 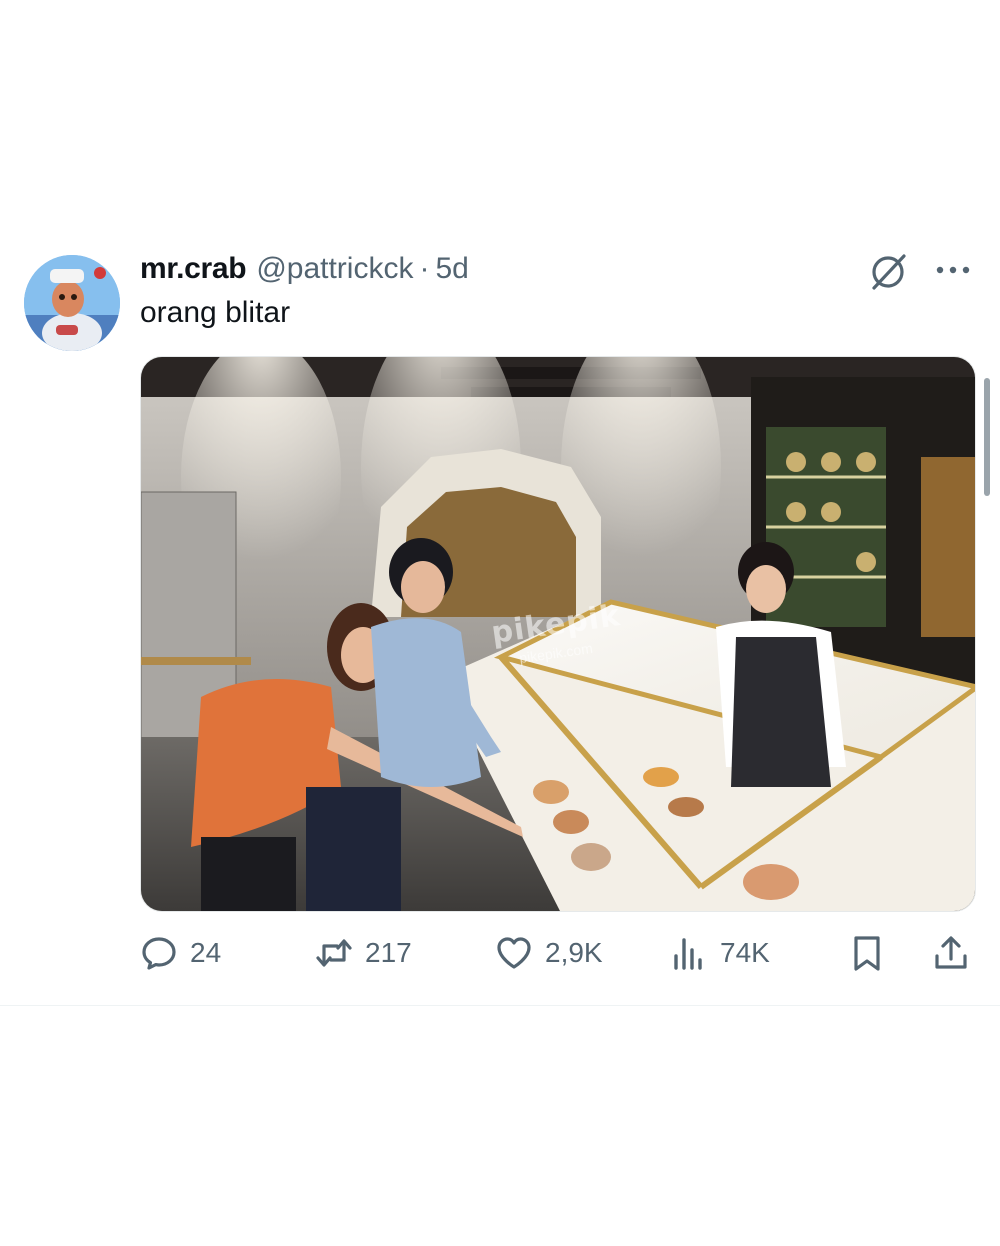 I want to click on share-icon, so click(x=951, y=952).